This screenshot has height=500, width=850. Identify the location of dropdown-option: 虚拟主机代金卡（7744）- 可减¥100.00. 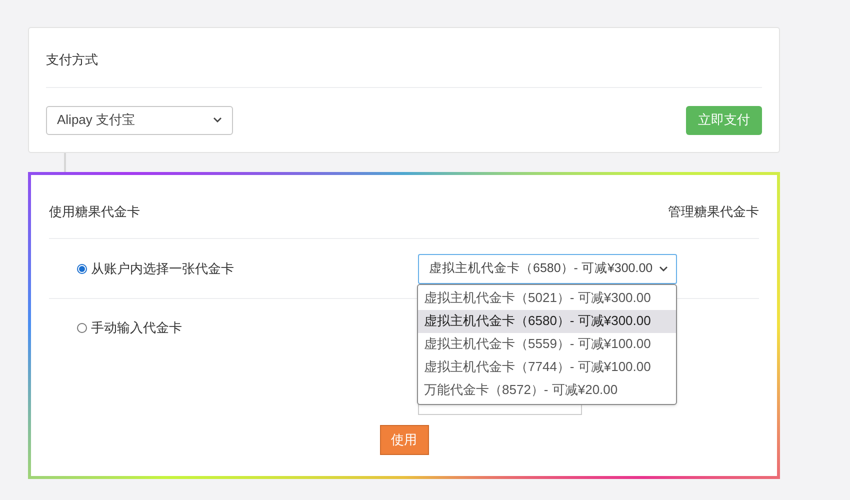
(547, 367).